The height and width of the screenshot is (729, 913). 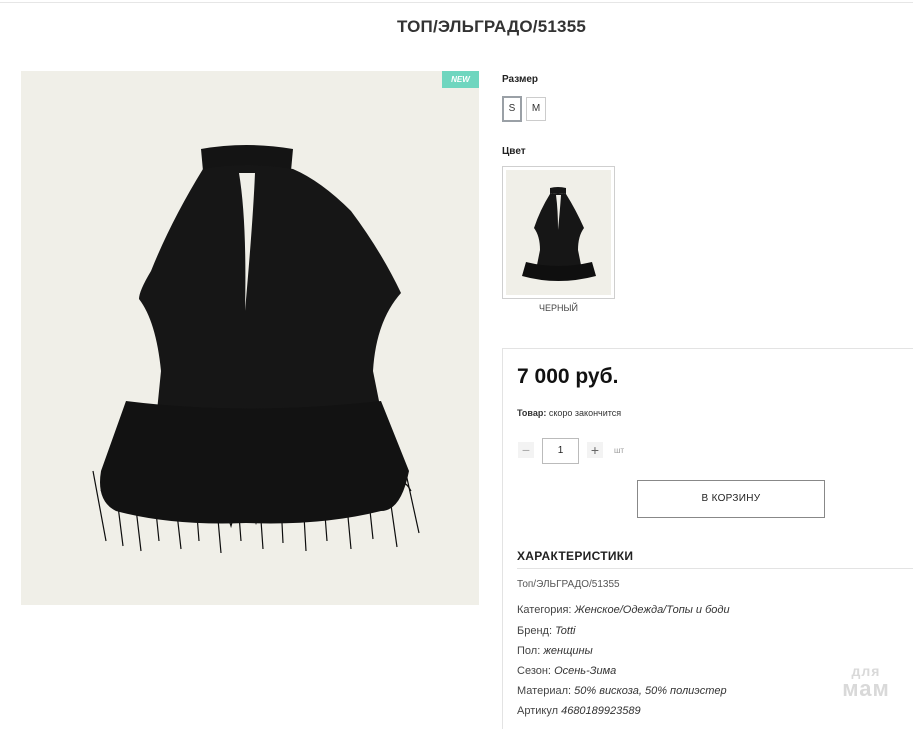 What do you see at coordinates (456, 2) in the screenshot?
I see `top-divider` at bounding box center [456, 2].